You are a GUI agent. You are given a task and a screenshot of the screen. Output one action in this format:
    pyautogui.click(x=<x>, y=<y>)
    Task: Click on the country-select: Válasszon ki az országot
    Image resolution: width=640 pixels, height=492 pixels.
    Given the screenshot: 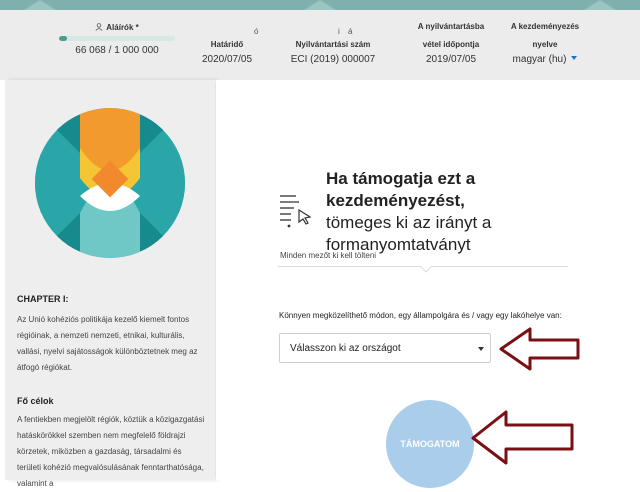 What is the action you would take?
    pyautogui.click(x=385, y=348)
    